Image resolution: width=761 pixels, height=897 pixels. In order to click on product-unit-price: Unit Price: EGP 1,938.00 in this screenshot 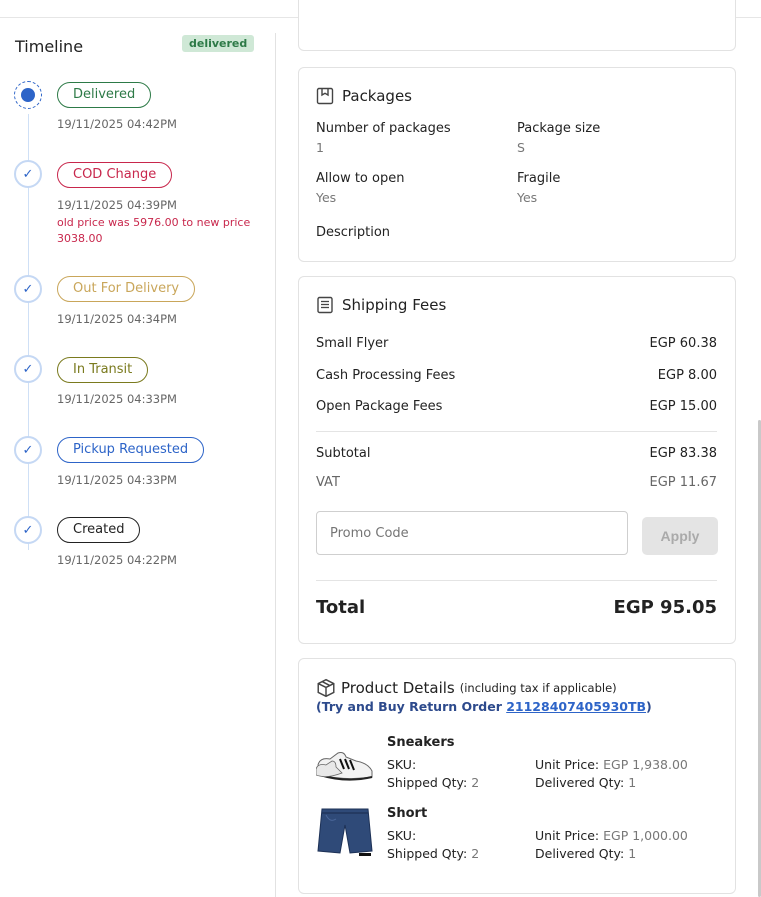, I will do `click(611, 764)`.